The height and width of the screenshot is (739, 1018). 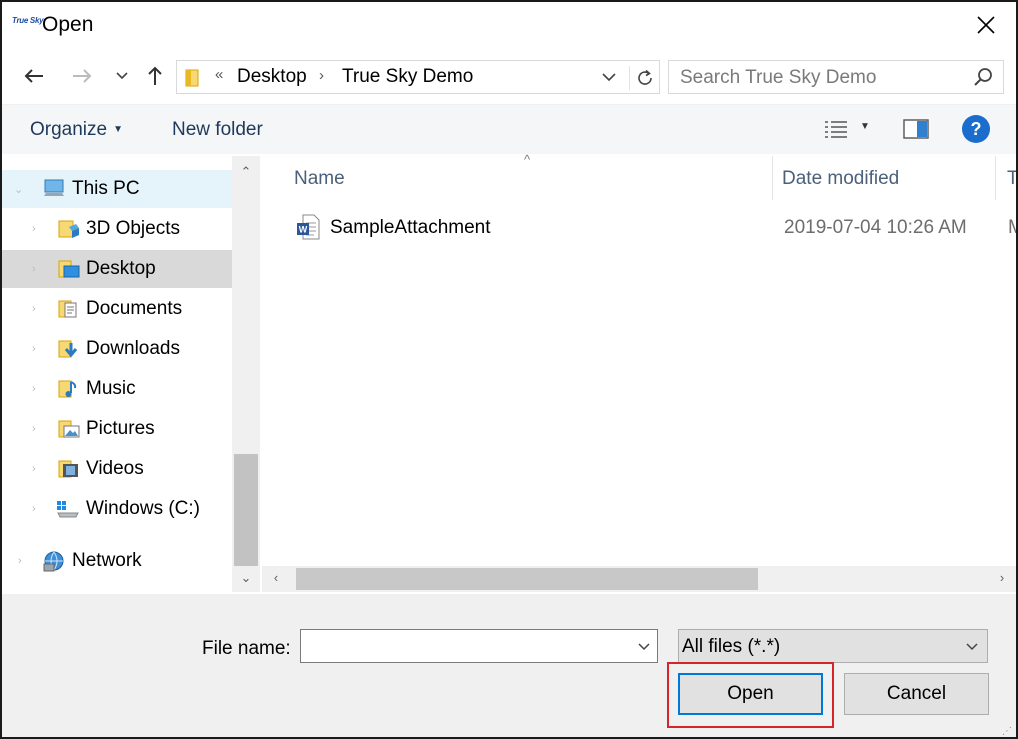 I want to click on search-icon, so click(x=983, y=79).